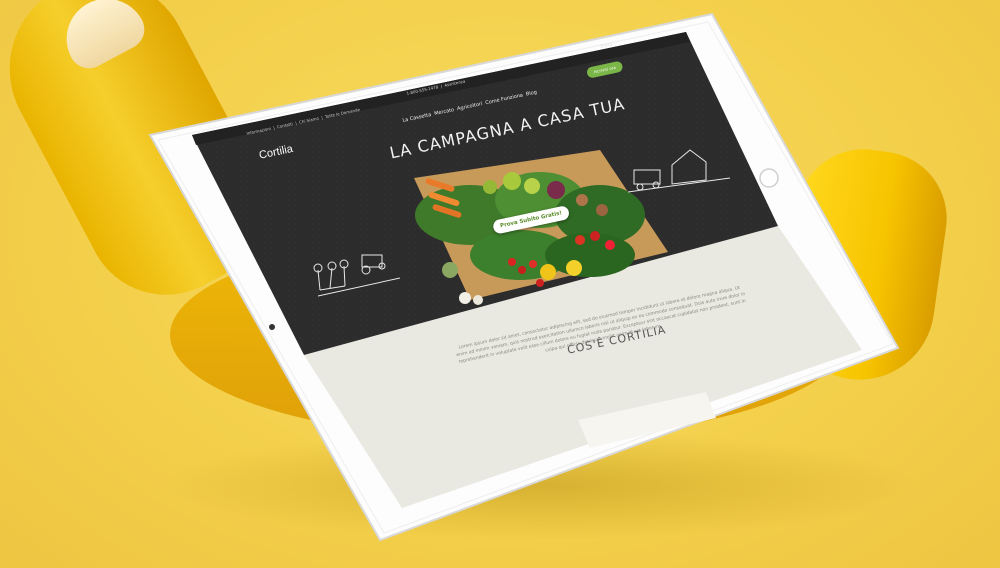  Describe the element at coordinates (769, 178) in the screenshot. I see `home-button` at that location.